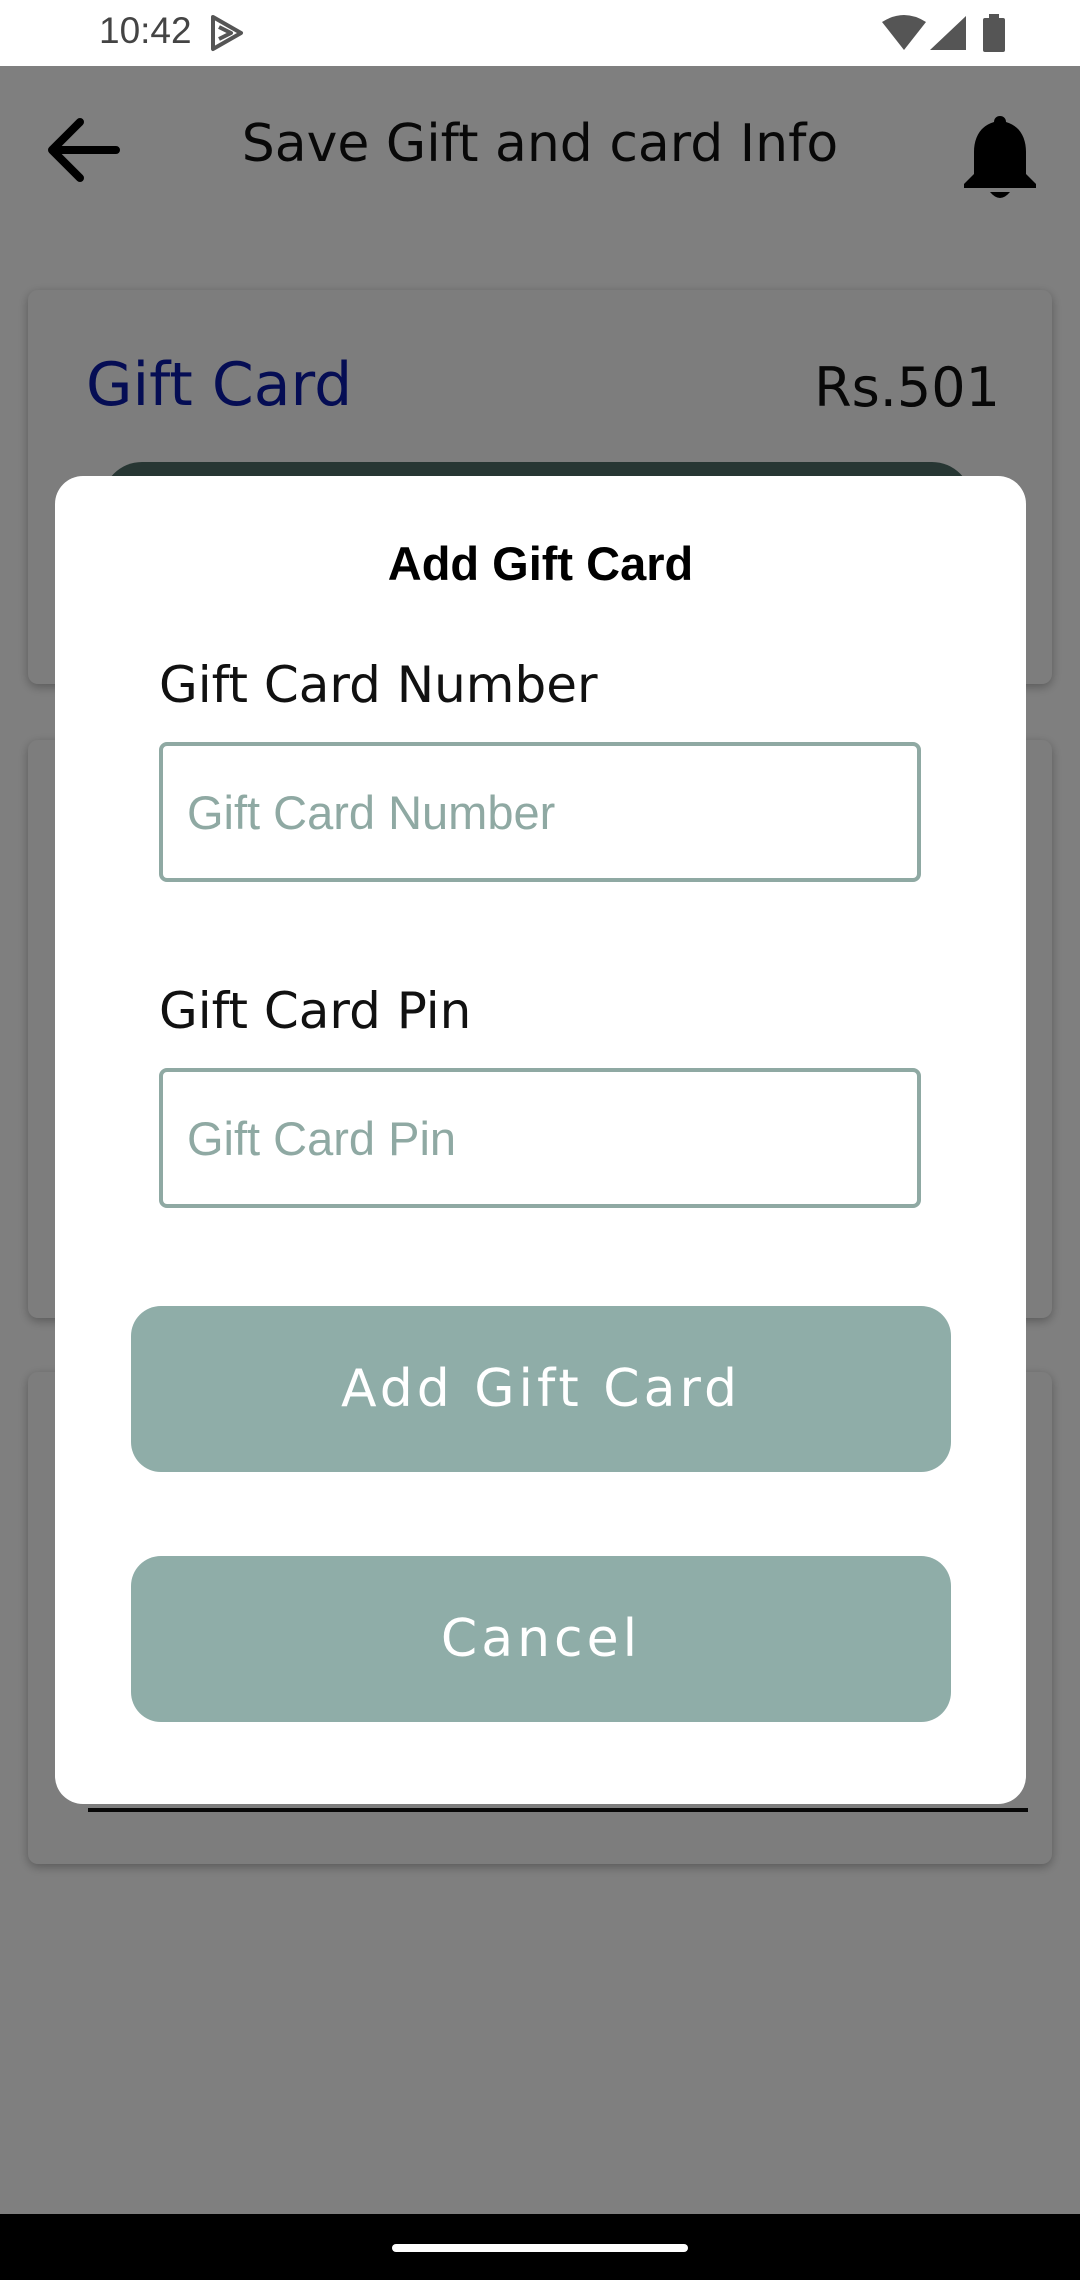 This screenshot has width=1080, height=2280. I want to click on signal-icon, so click(948, 35).